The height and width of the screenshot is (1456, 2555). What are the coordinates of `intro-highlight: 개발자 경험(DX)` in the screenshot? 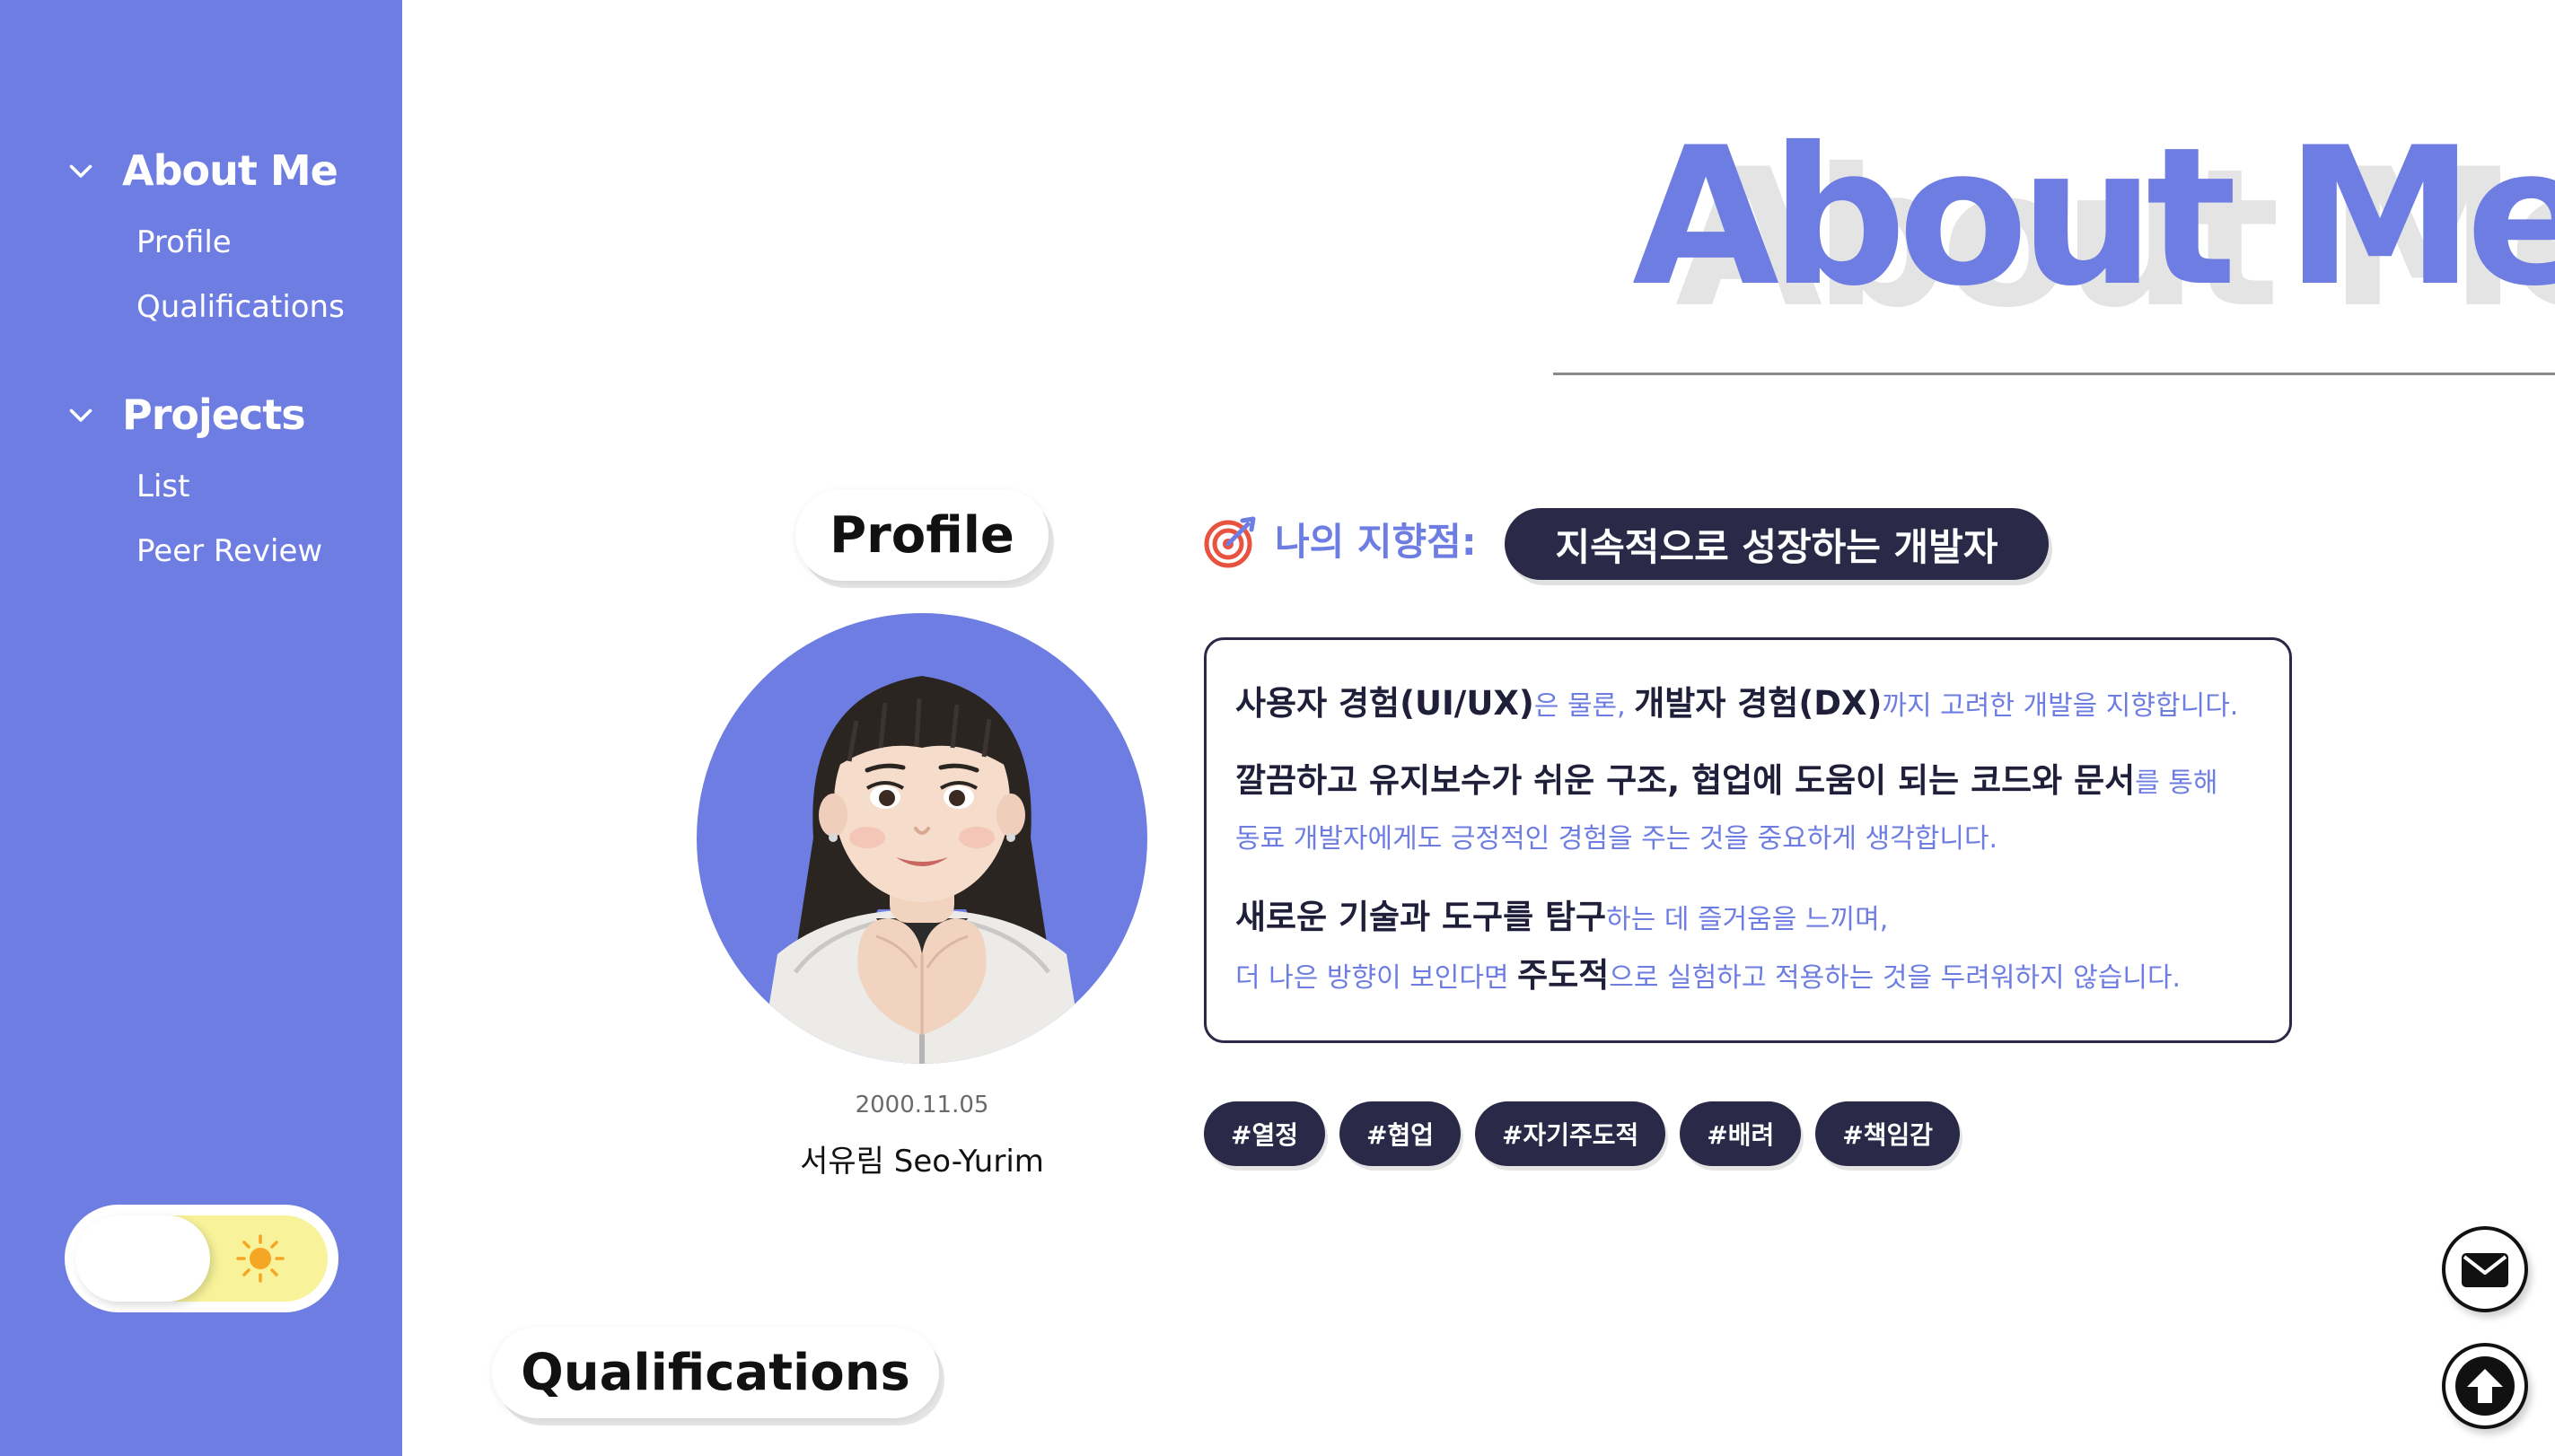 It's located at (1758, 704).